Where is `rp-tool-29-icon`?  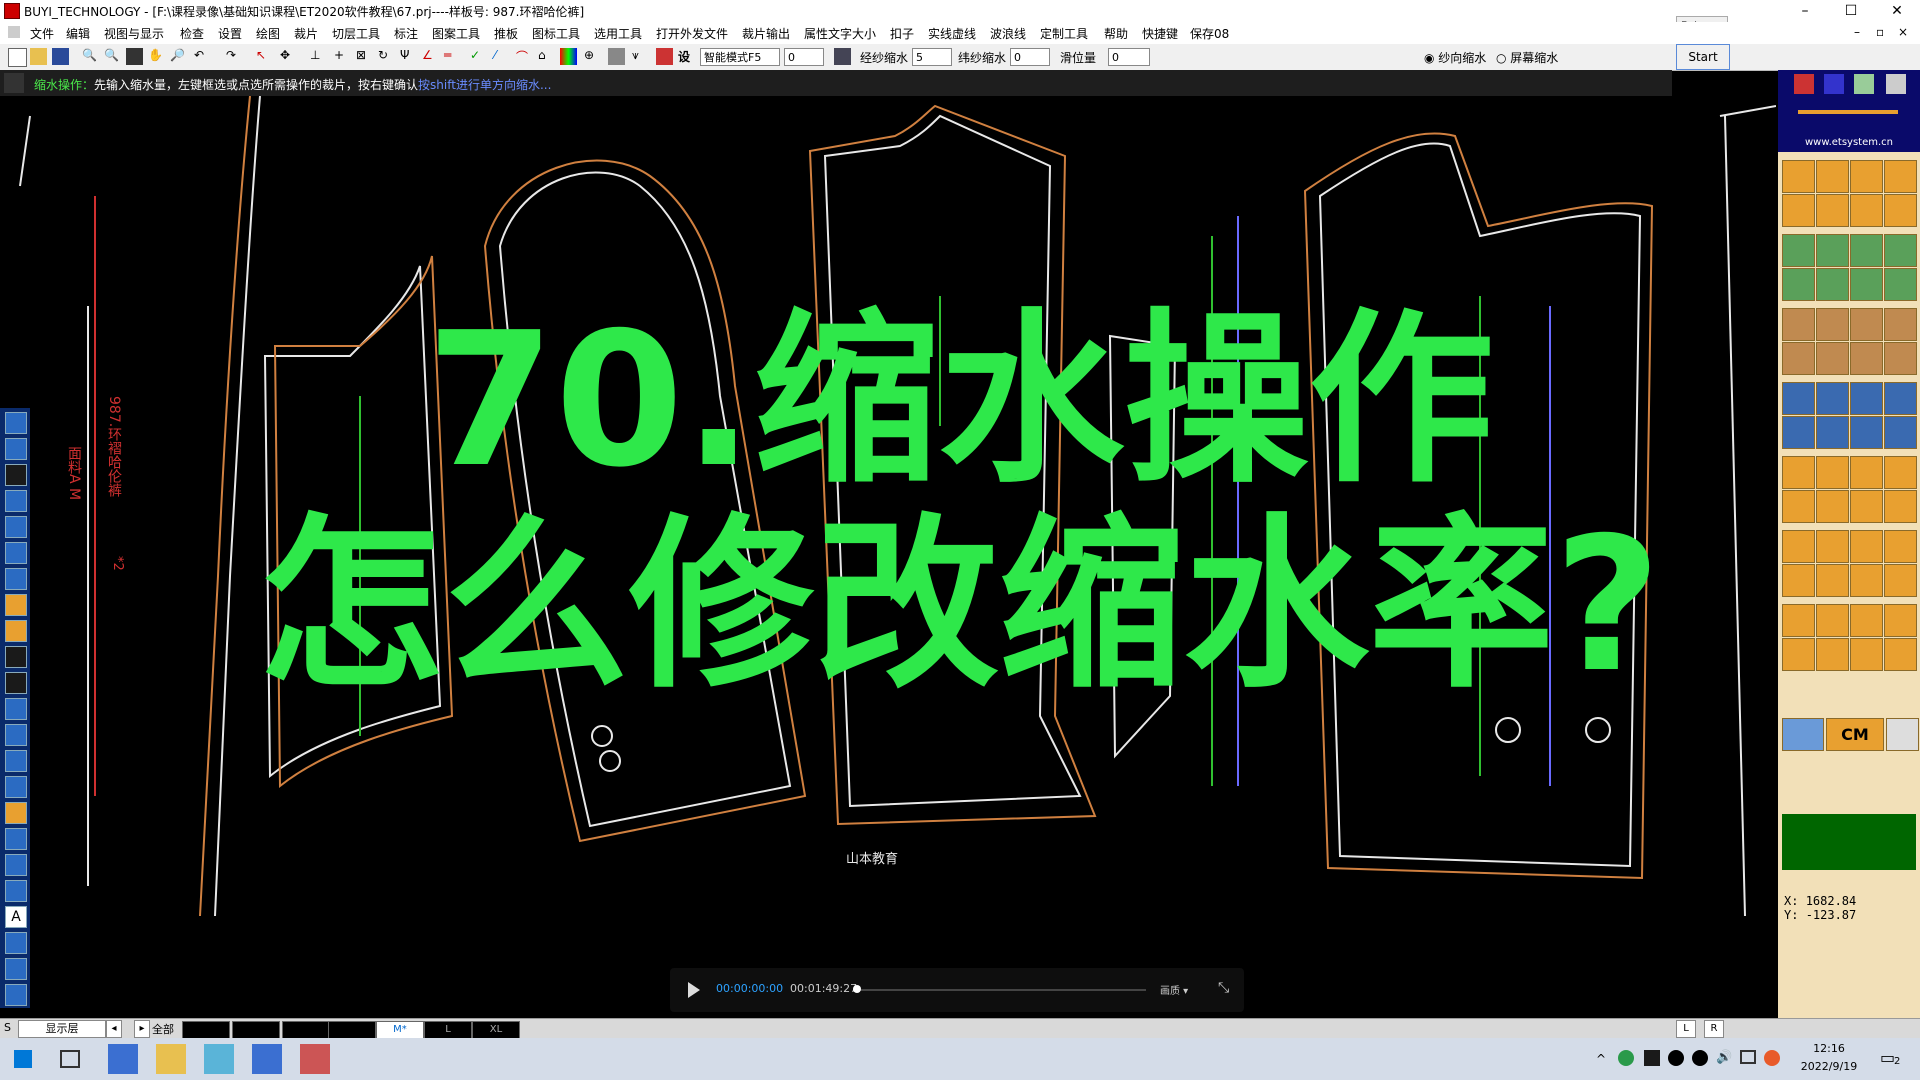
rp-tool-29-icon is located at coordinates (1798, 432).